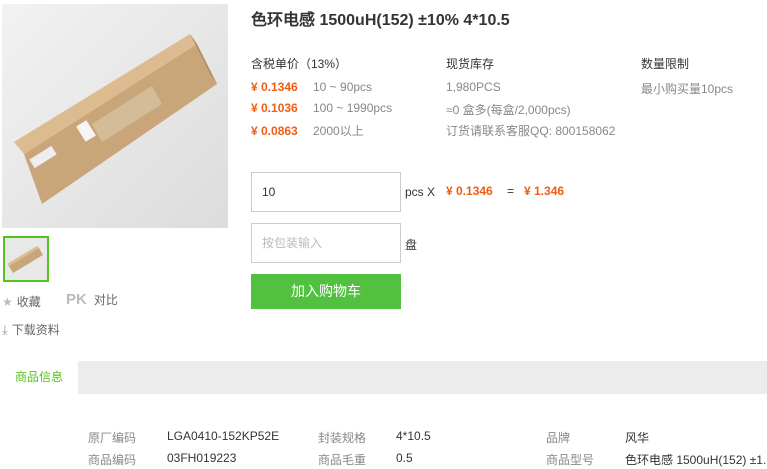 Image resolution: width=767 pixels, height=469 pixels. What do you see at coordinates (307, 130) in the screenshot?
I see `price-tier: ¥ 0.0863 2000以上` at bounding box center [307, 130].